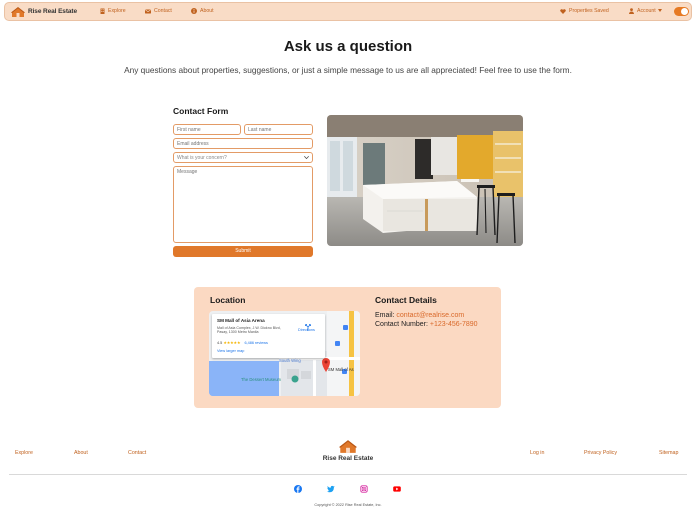 The image size is (696, 512). I want to click on nav-account-label: Account, so click(646, 11).